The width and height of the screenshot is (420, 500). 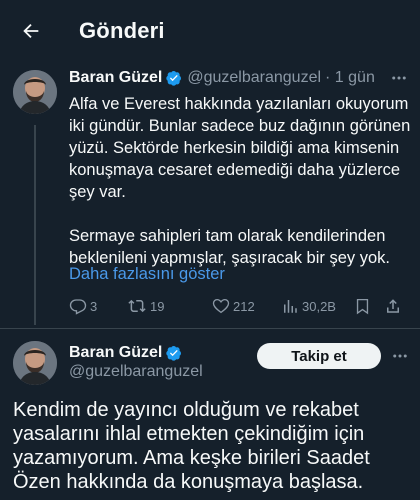 I want to click on retweet-count: 19, so click(x=157, y=306).